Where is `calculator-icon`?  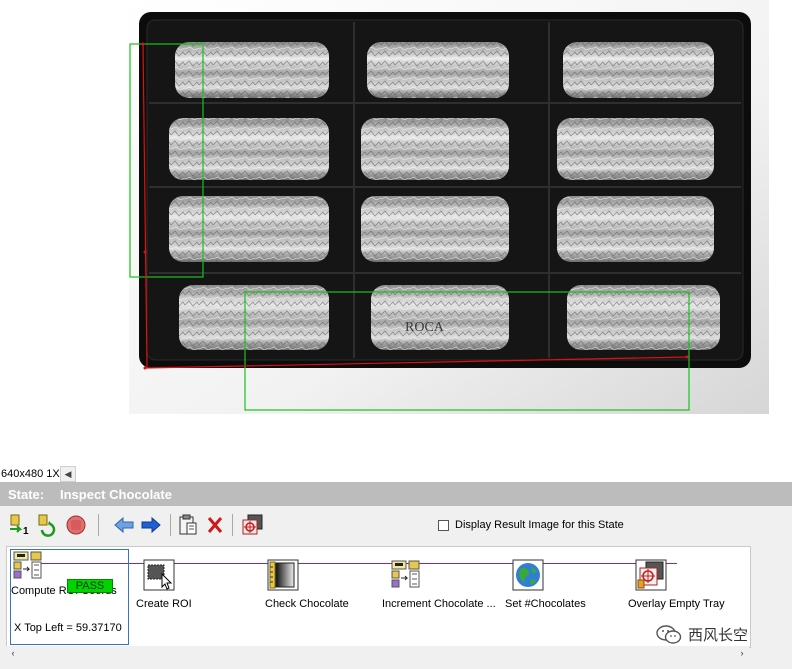
calculator-icon is located at coordinates (405, 575).